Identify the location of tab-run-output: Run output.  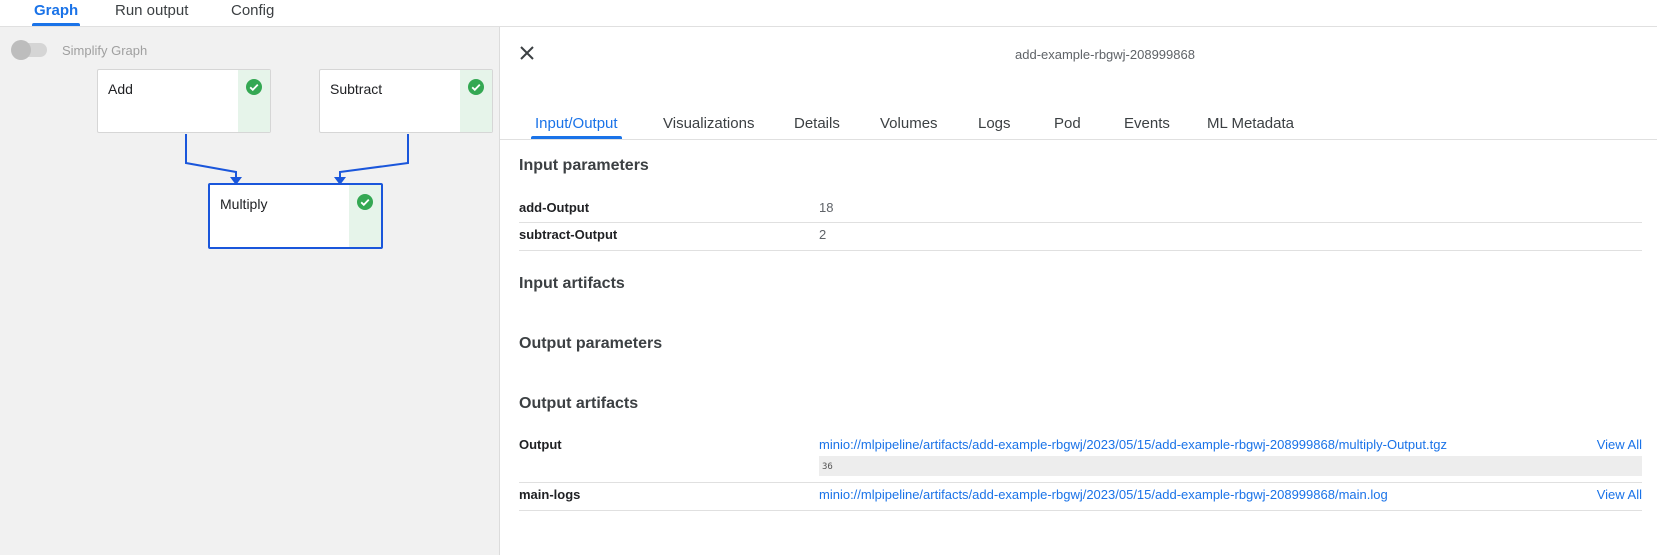
(151, 14).